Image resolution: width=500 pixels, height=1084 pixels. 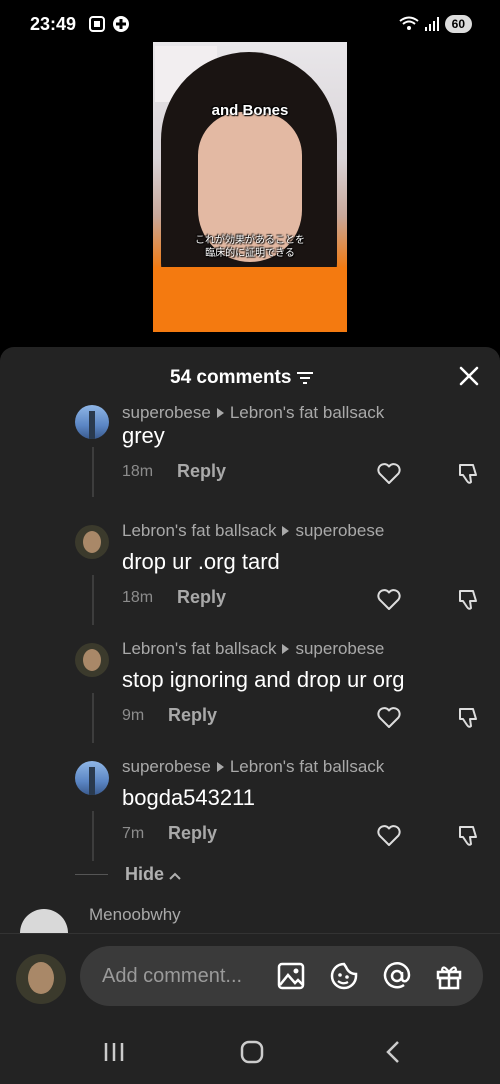 I want to click on signal-icon, so click(x=431, y=24).